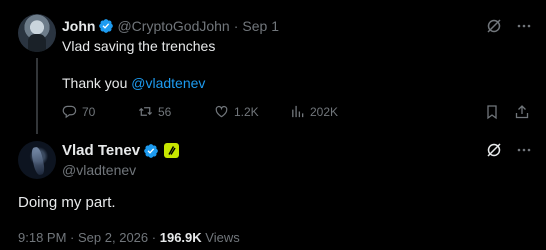  What do you see at coordinates (507, 112) in the screenshot?
I see `bookmark-share` at bounding box center [507, 112].